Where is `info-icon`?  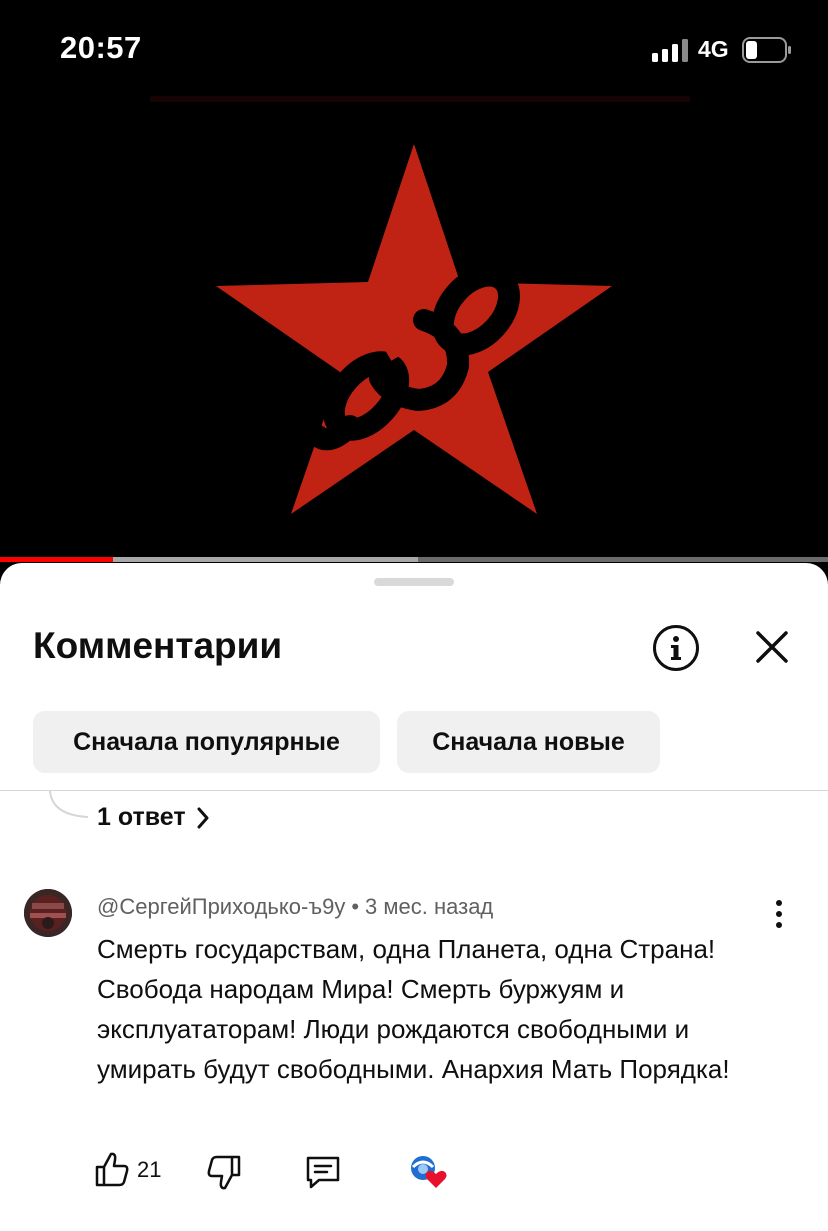
info-icon is located at coordinates (676, 648).